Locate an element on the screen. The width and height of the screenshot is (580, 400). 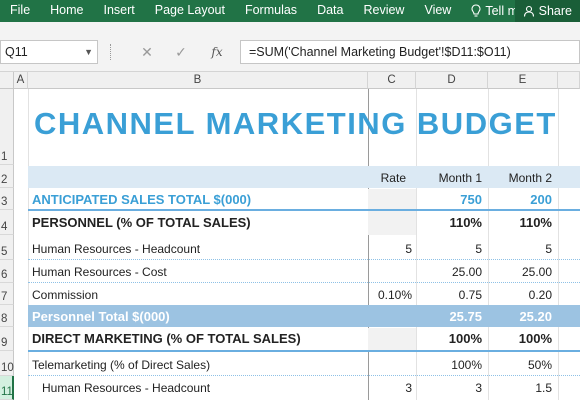
hr-headcount2-label: Human Resources - Headcount is located at coordinates (126, 388).